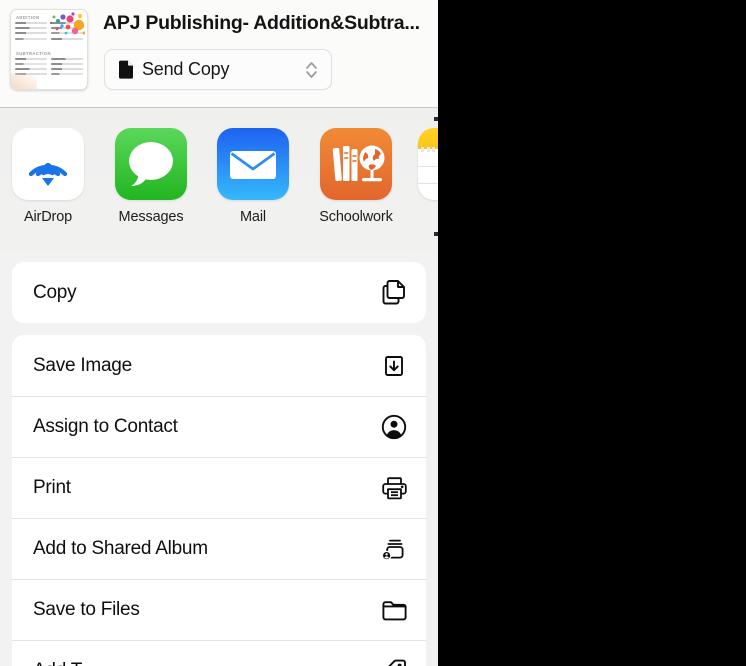  I want to click on share-target-label: Schoolwork, so click(356, 217).